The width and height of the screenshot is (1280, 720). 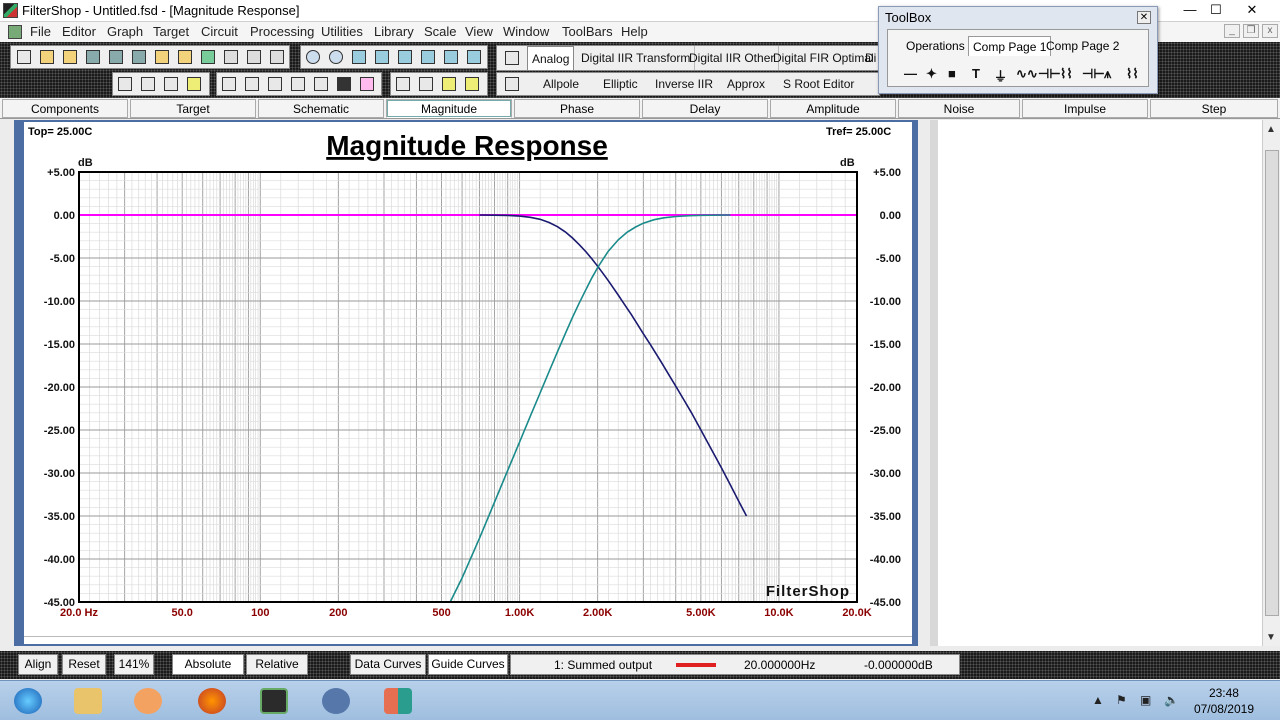 What do you see at coordinates (1093, 74) in the screenshot?
I see `crystal-icon: ⊣⊢` at bounding box center [1093, 74].